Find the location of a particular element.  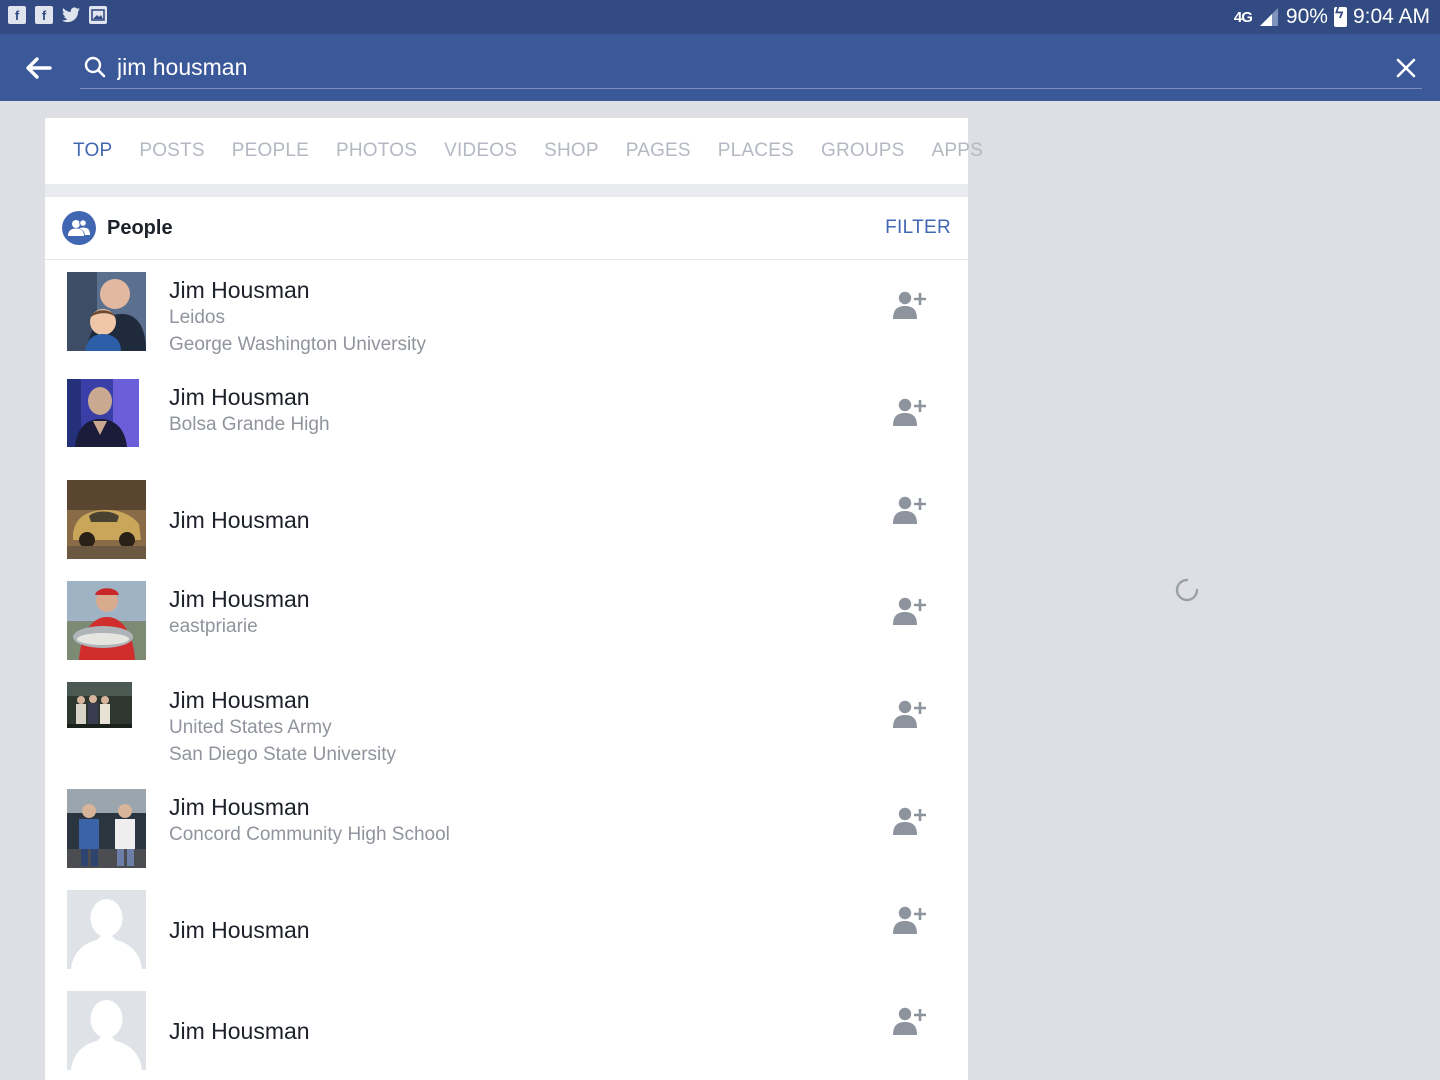

battery-charging-icon is located at coordinates (1340, 16).